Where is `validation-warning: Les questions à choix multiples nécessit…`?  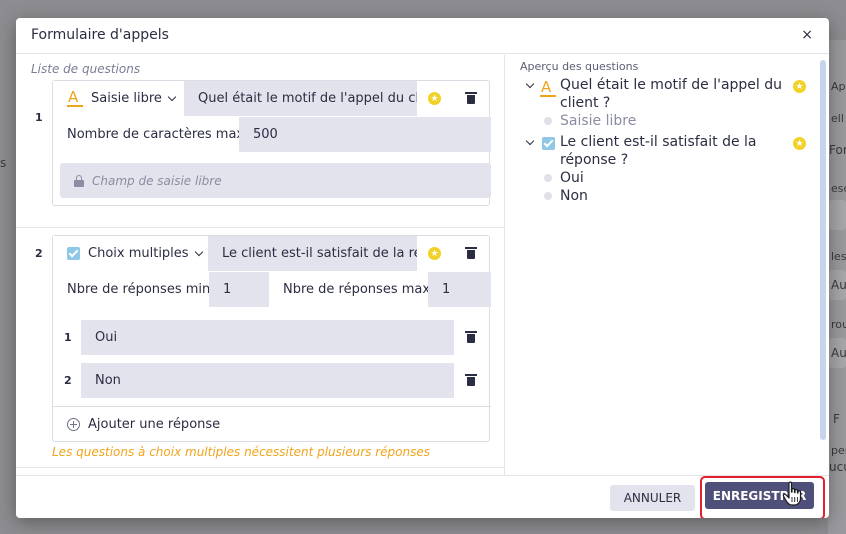
validation-warning: Les questions à choix multiples nécessit… is located at coordinates (241, 452).